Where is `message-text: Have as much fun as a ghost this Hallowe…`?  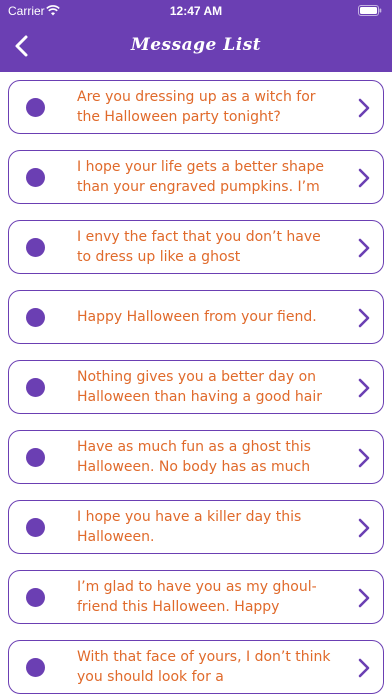 message-text: Have as much fun as a ghost this Hallowe… is located at coordinates (194, 457).